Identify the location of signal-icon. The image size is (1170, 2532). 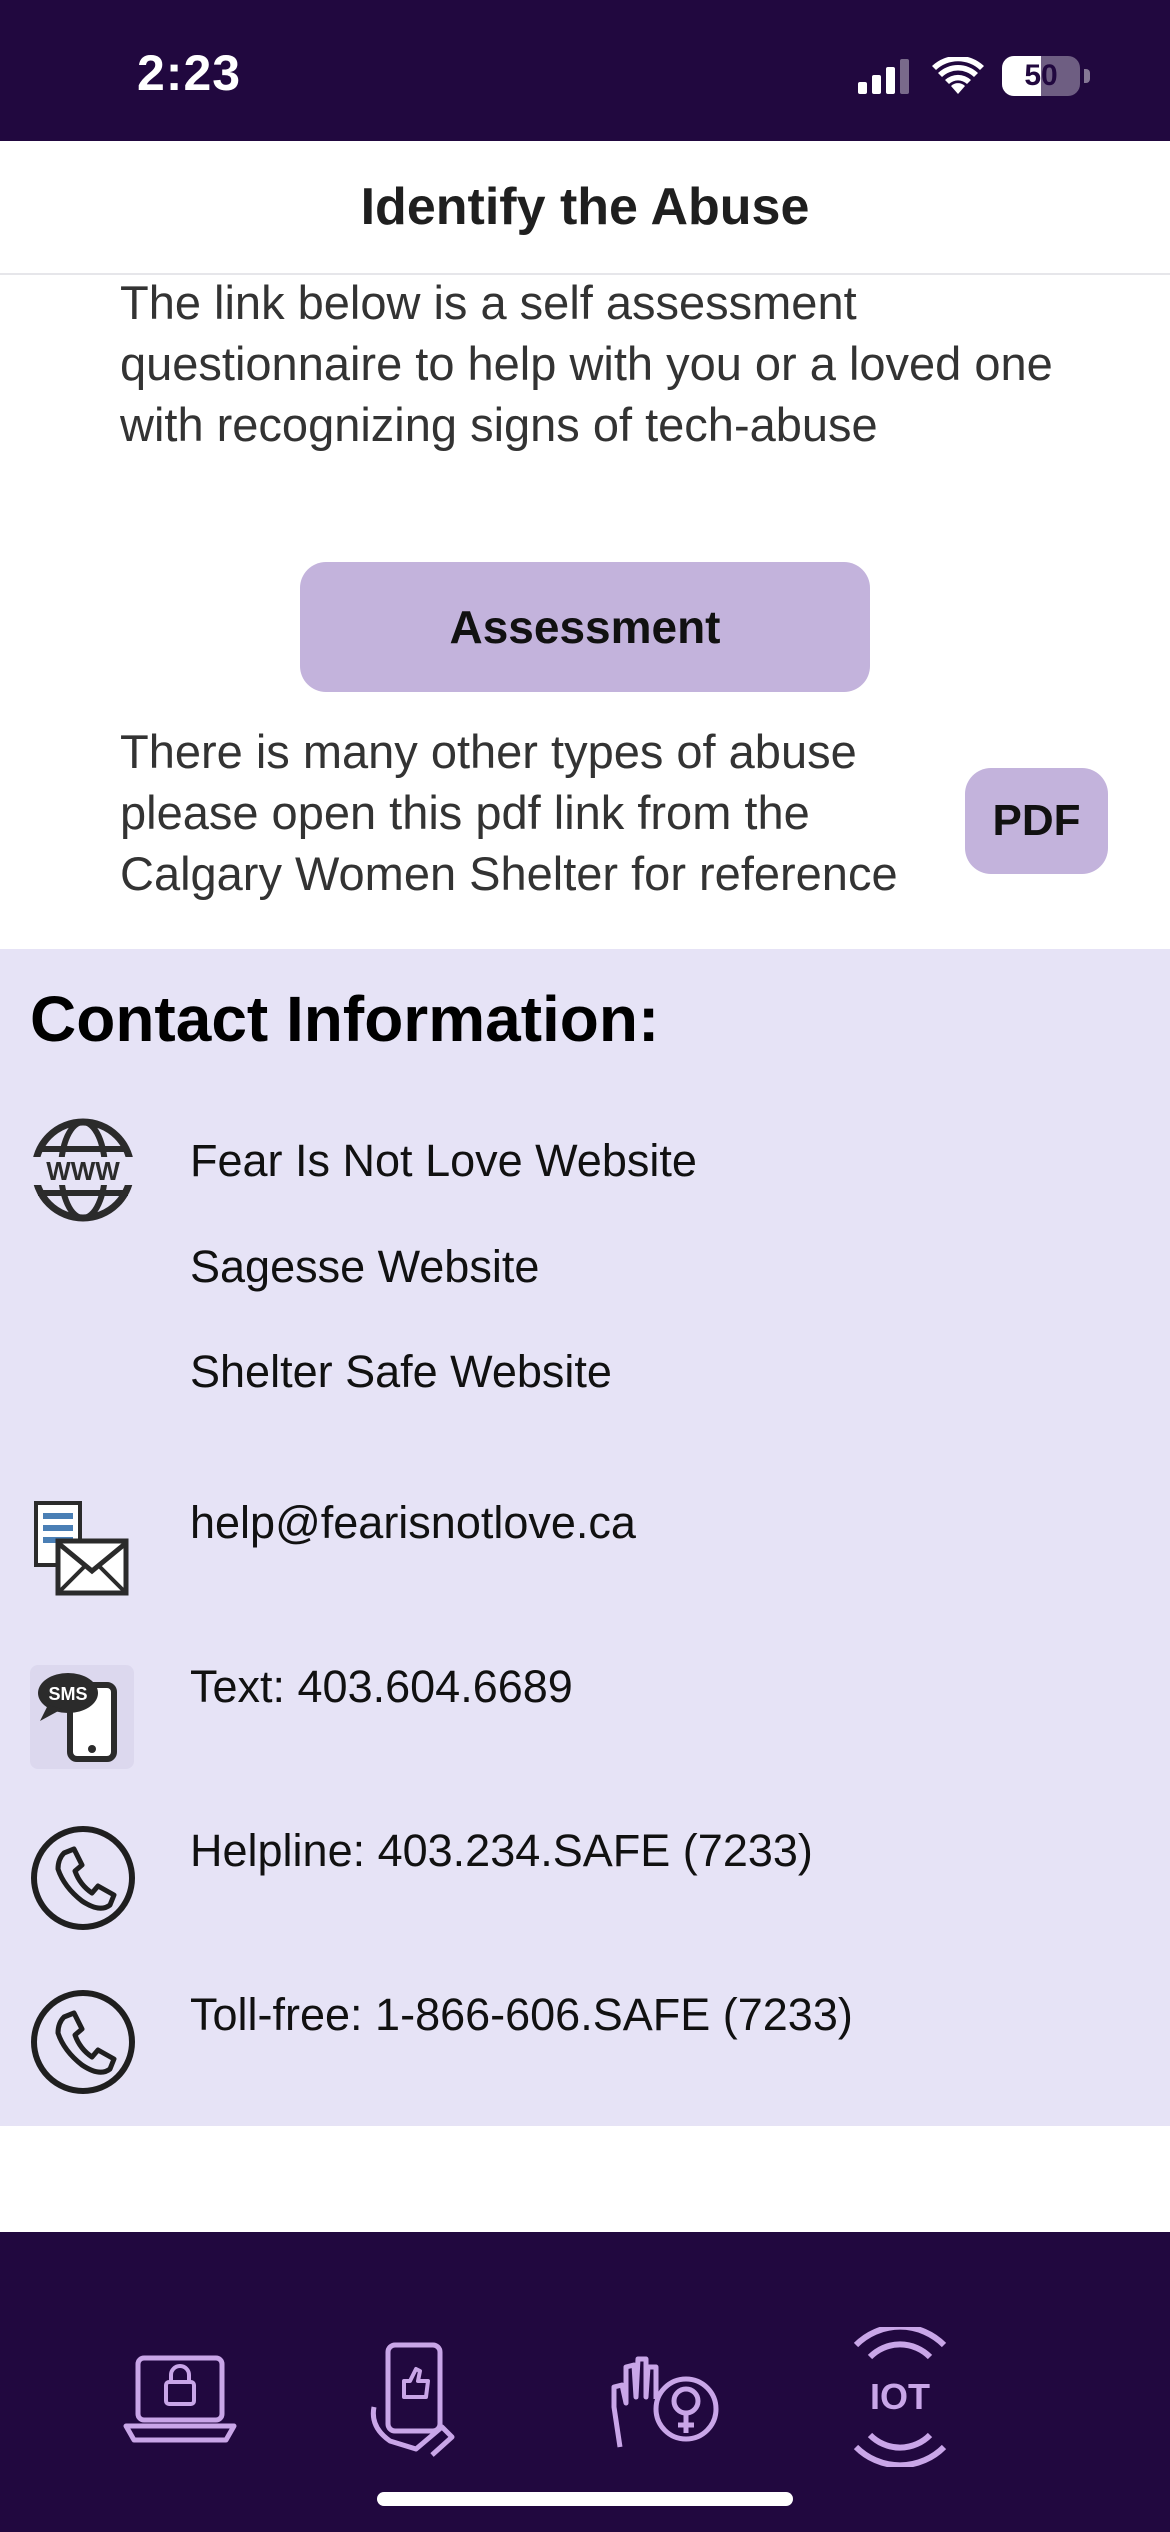
(883, 76).